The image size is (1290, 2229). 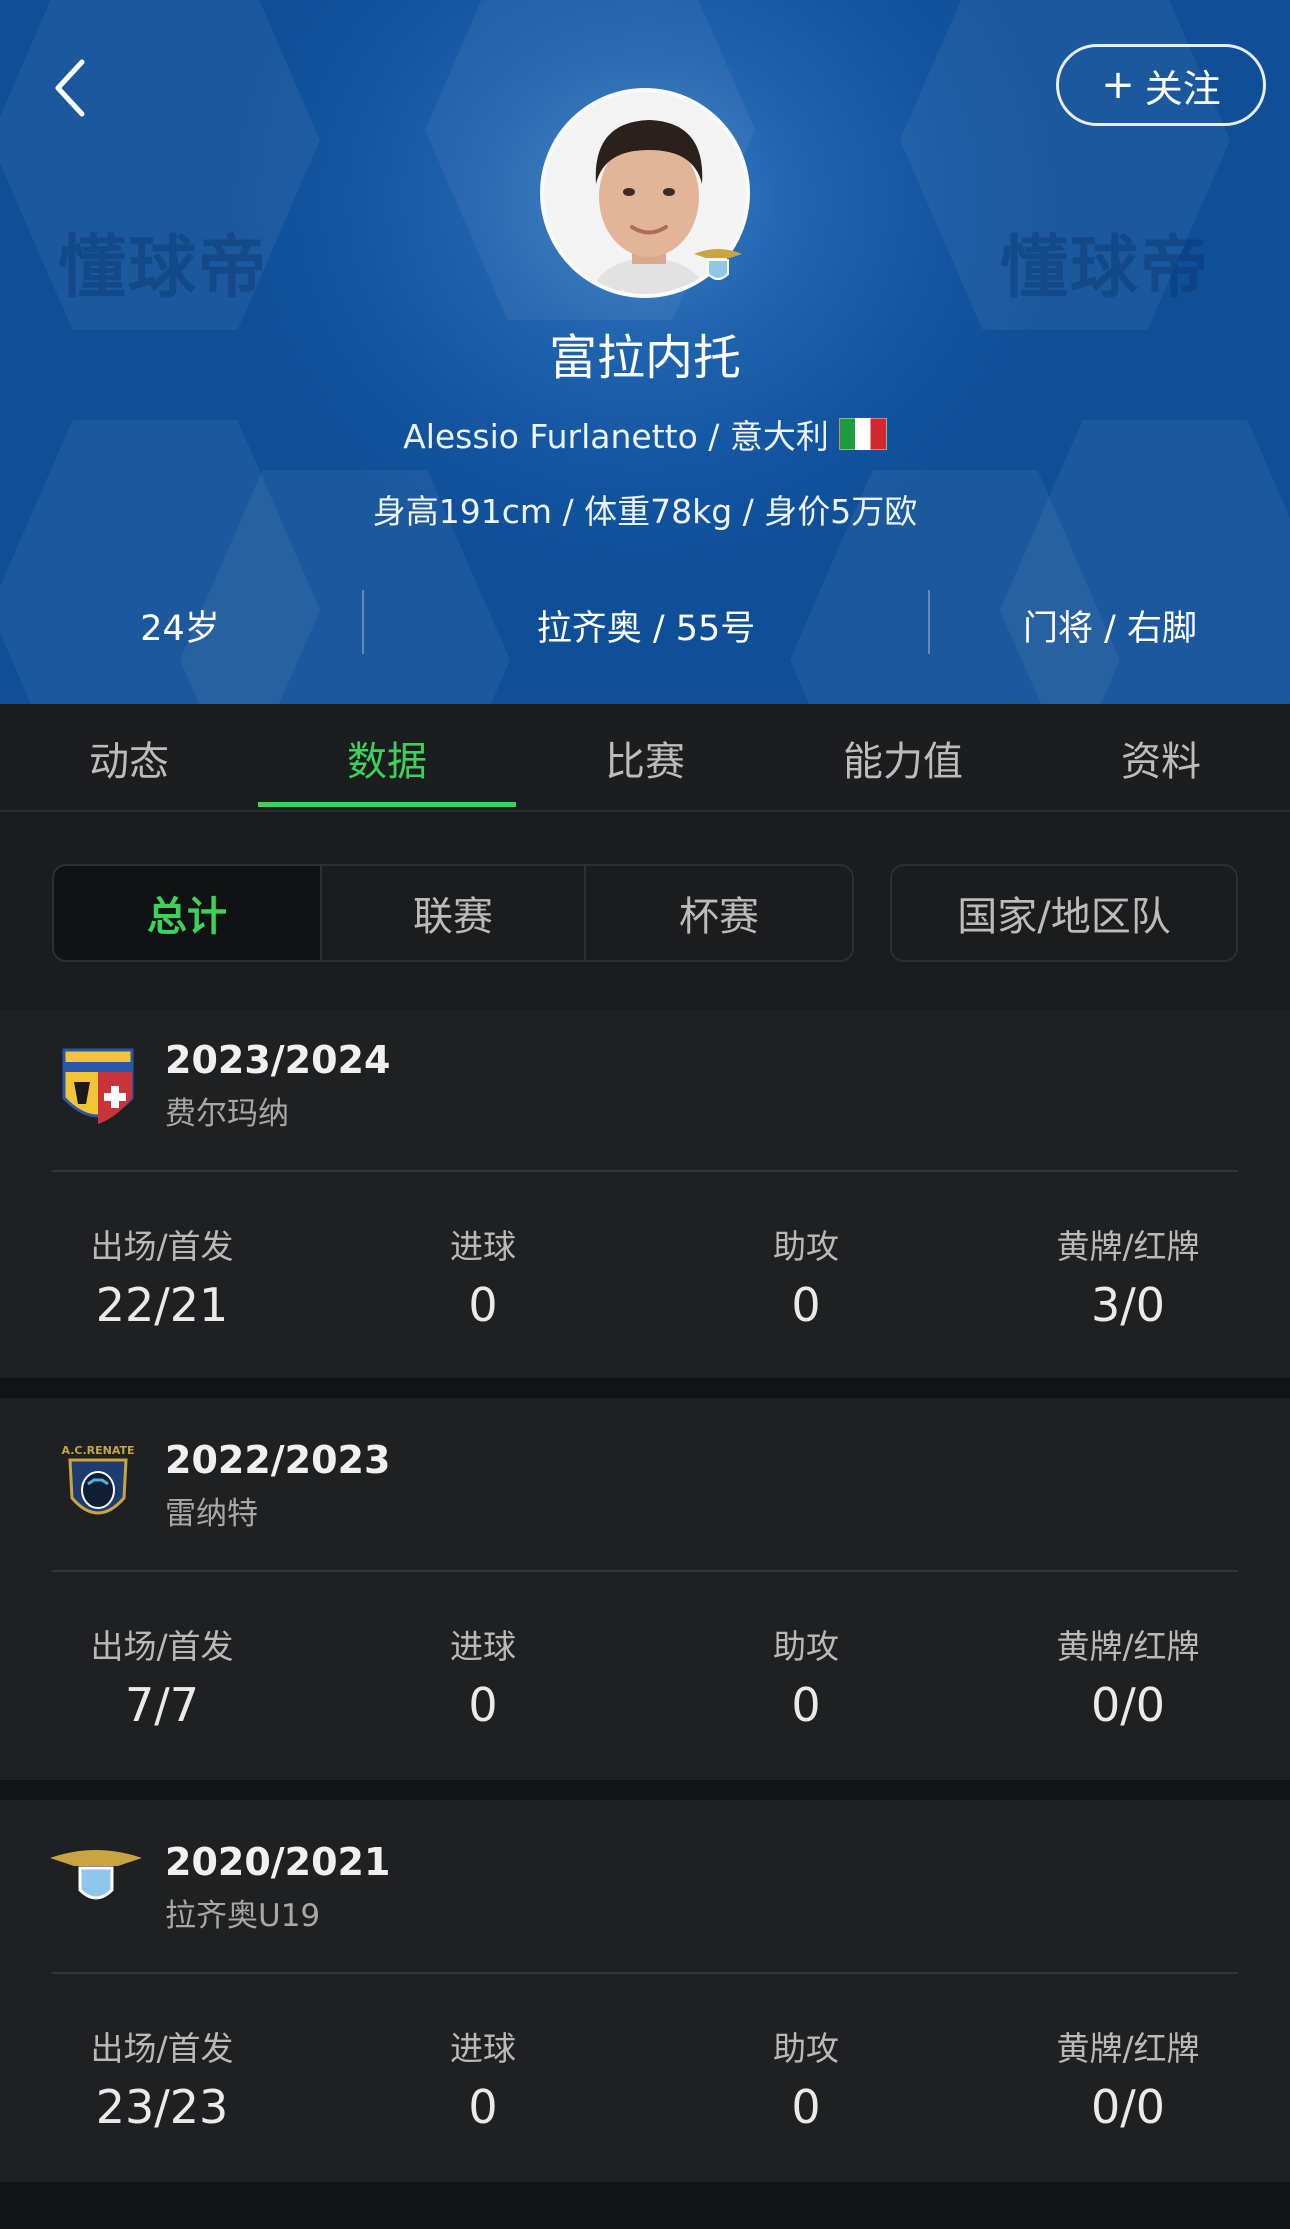 I want to click on filter-total: 总计, so click(x=187, y=913).